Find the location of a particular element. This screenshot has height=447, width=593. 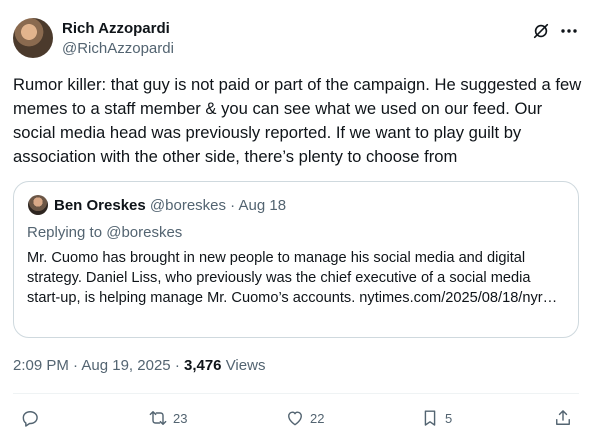

replying-prefix: Replying to is located at coordinates (65, 232).